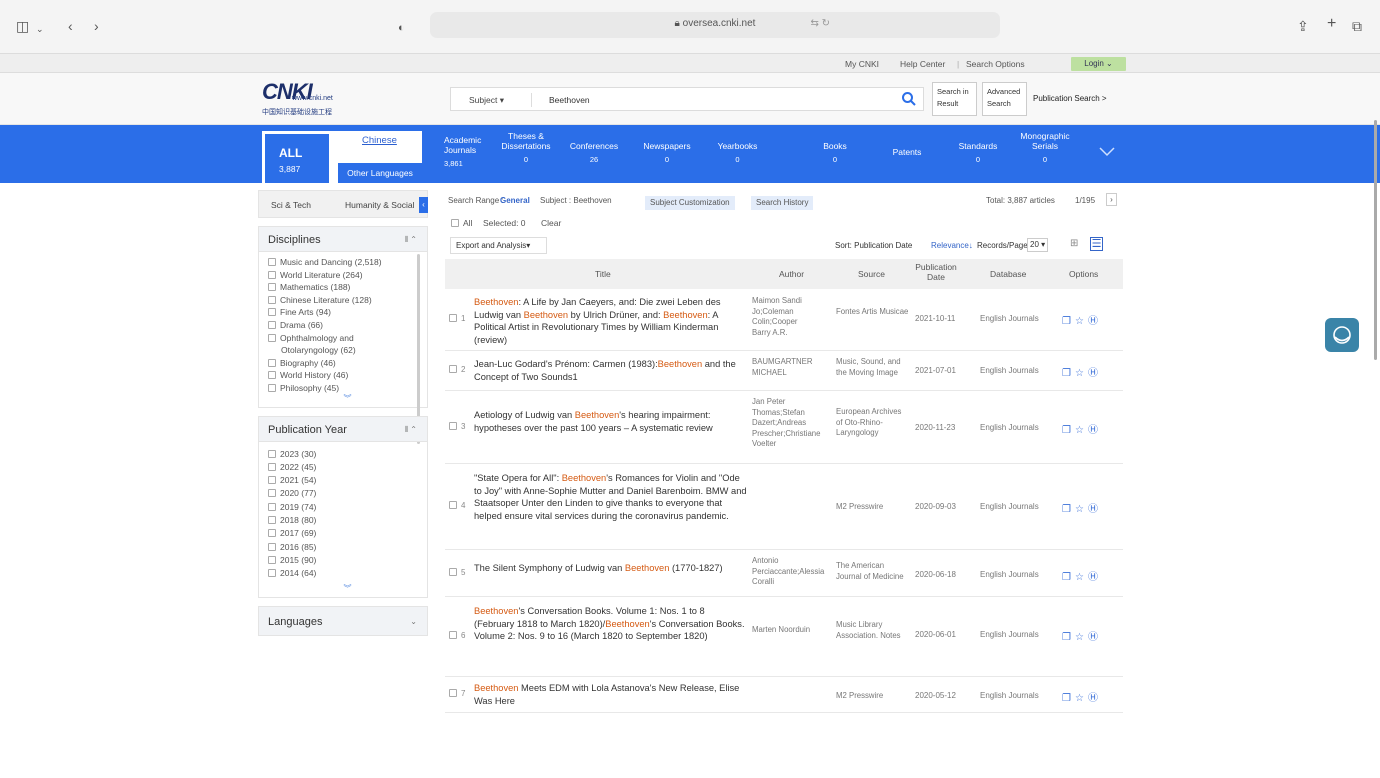  Describe the element at coordinates (1342, 335) in the screenshot. I see `support-chat-button` at that location.